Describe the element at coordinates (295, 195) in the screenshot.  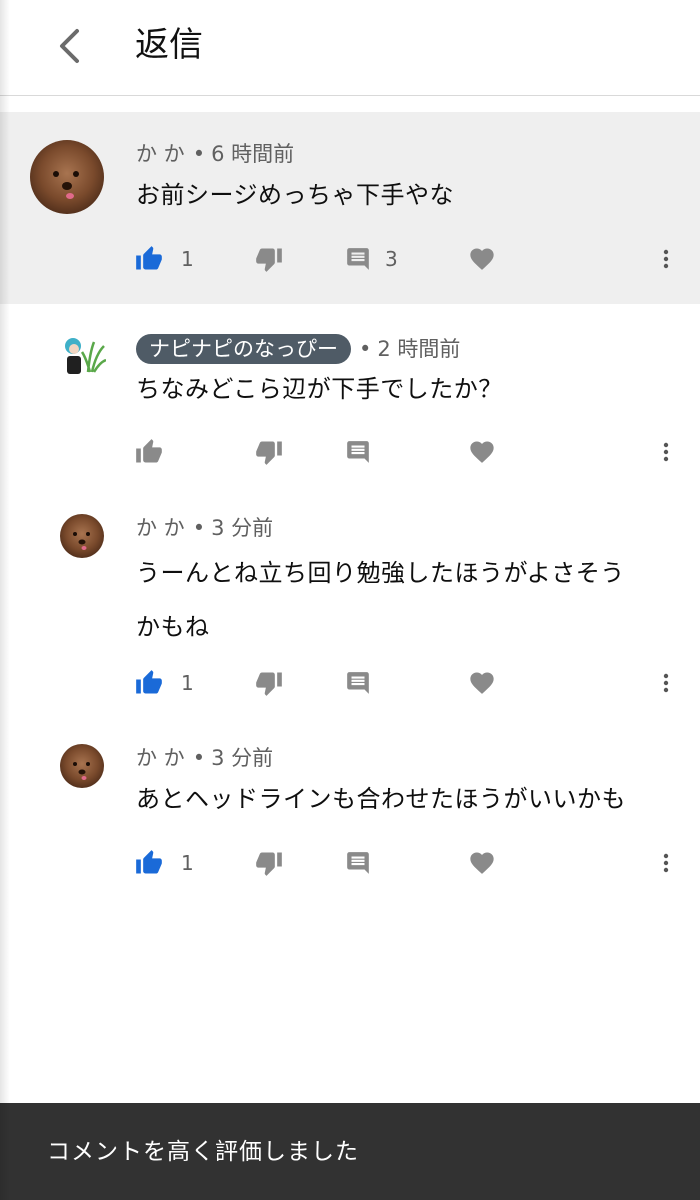
I see `comment-text-line: お前シージめっちゃ下手やな` at that location.